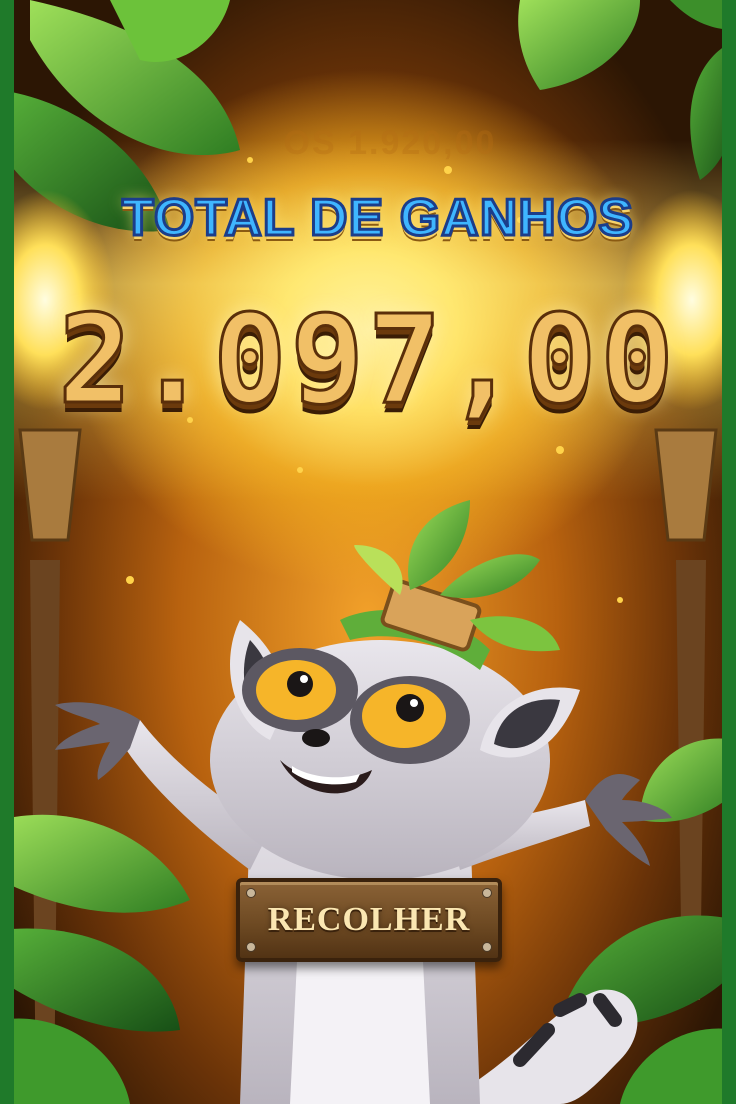 This screenshot has height=1104, width=736. I want to click on win-title: TOTAL DE GANHOS, so click(378, 218).